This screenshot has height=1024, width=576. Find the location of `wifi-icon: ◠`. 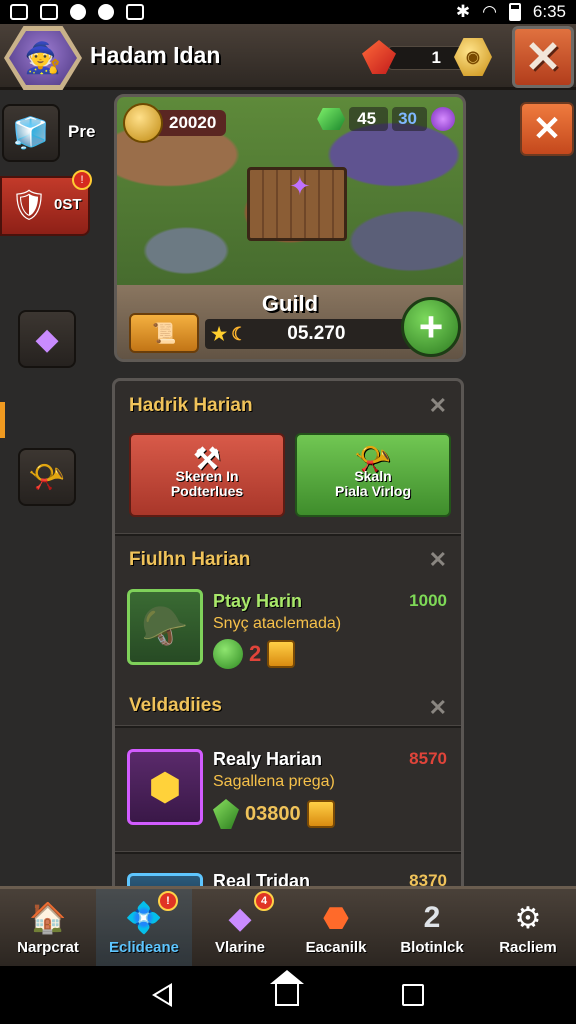

wifi-icon: ◠ is located at coordinates (489, 11).